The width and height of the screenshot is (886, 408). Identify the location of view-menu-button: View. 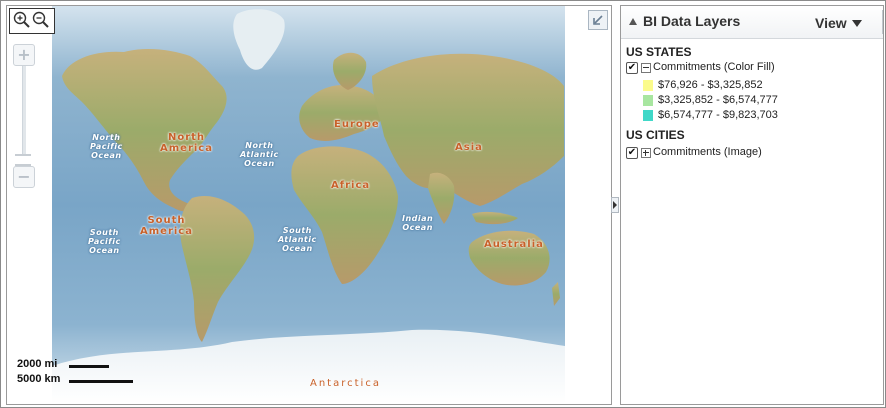
(838, 23).